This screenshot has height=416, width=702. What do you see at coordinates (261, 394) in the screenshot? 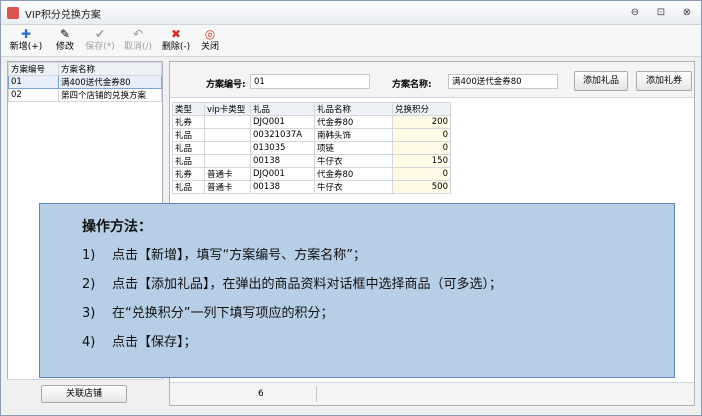
I see `record-count: 6` at bounding box center [261, 394].